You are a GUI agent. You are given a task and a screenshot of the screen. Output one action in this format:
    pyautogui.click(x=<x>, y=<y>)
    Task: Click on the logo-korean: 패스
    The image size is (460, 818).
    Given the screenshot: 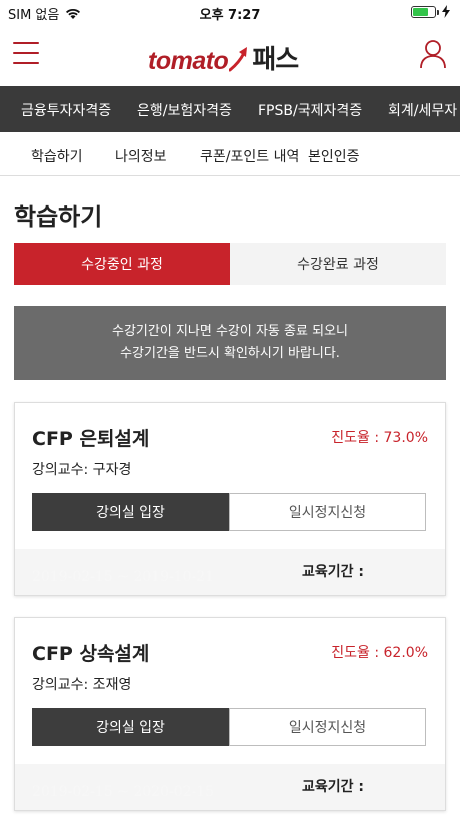 What is the action you would take?
    pyautogui.click(x=275, y=60)
    